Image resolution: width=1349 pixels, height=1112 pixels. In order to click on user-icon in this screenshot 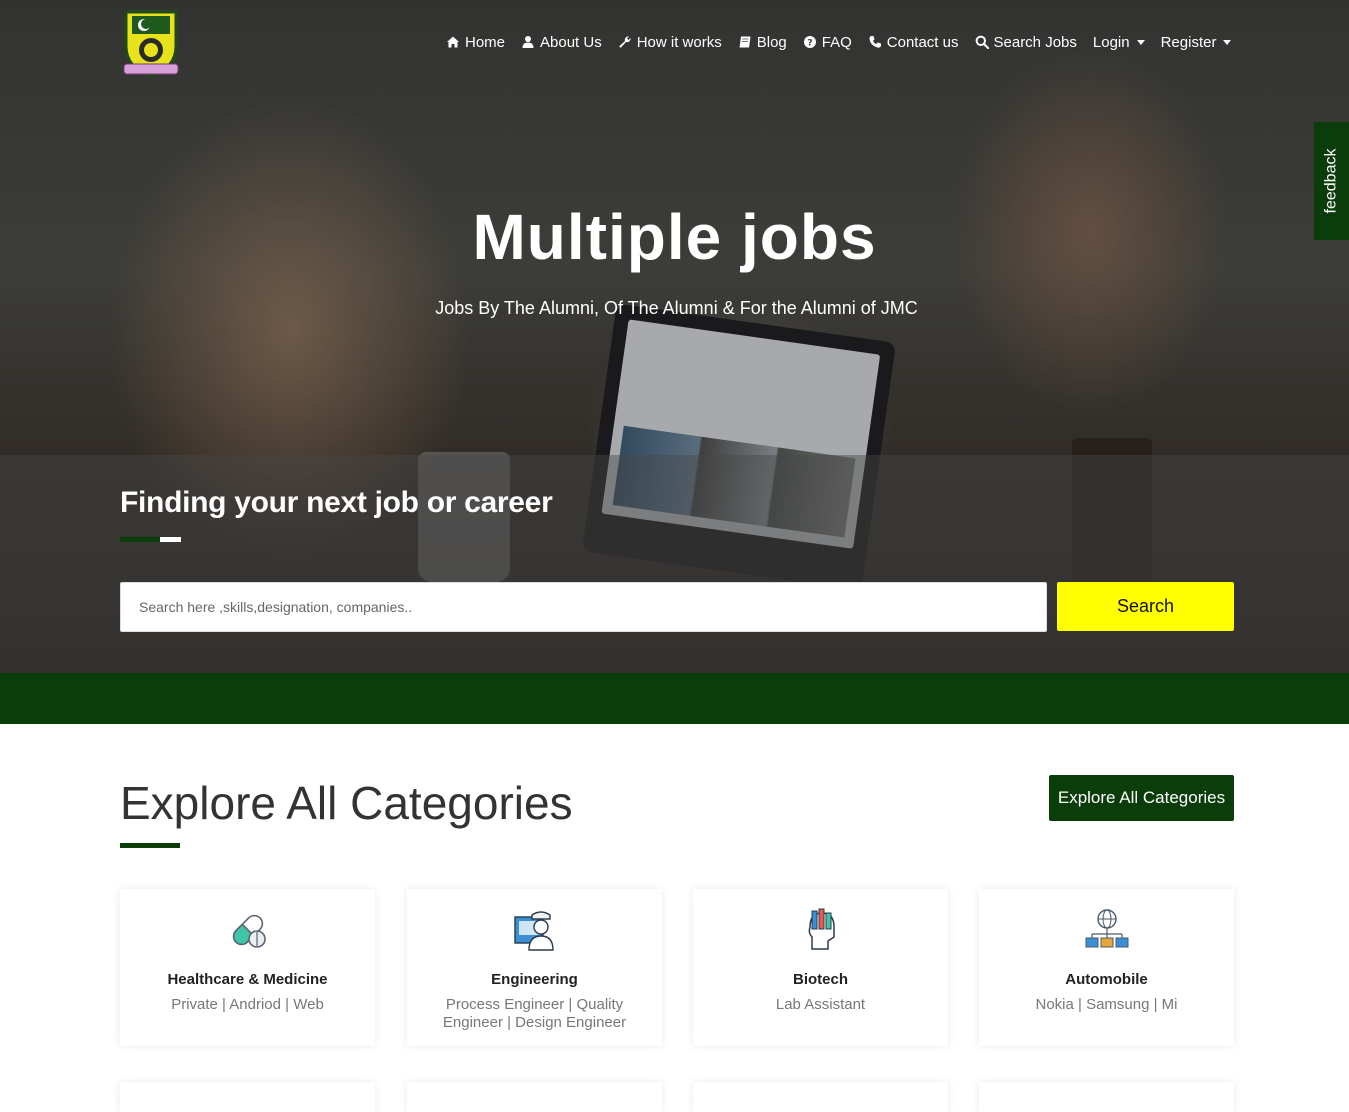, I will do `click(528, 42)`.